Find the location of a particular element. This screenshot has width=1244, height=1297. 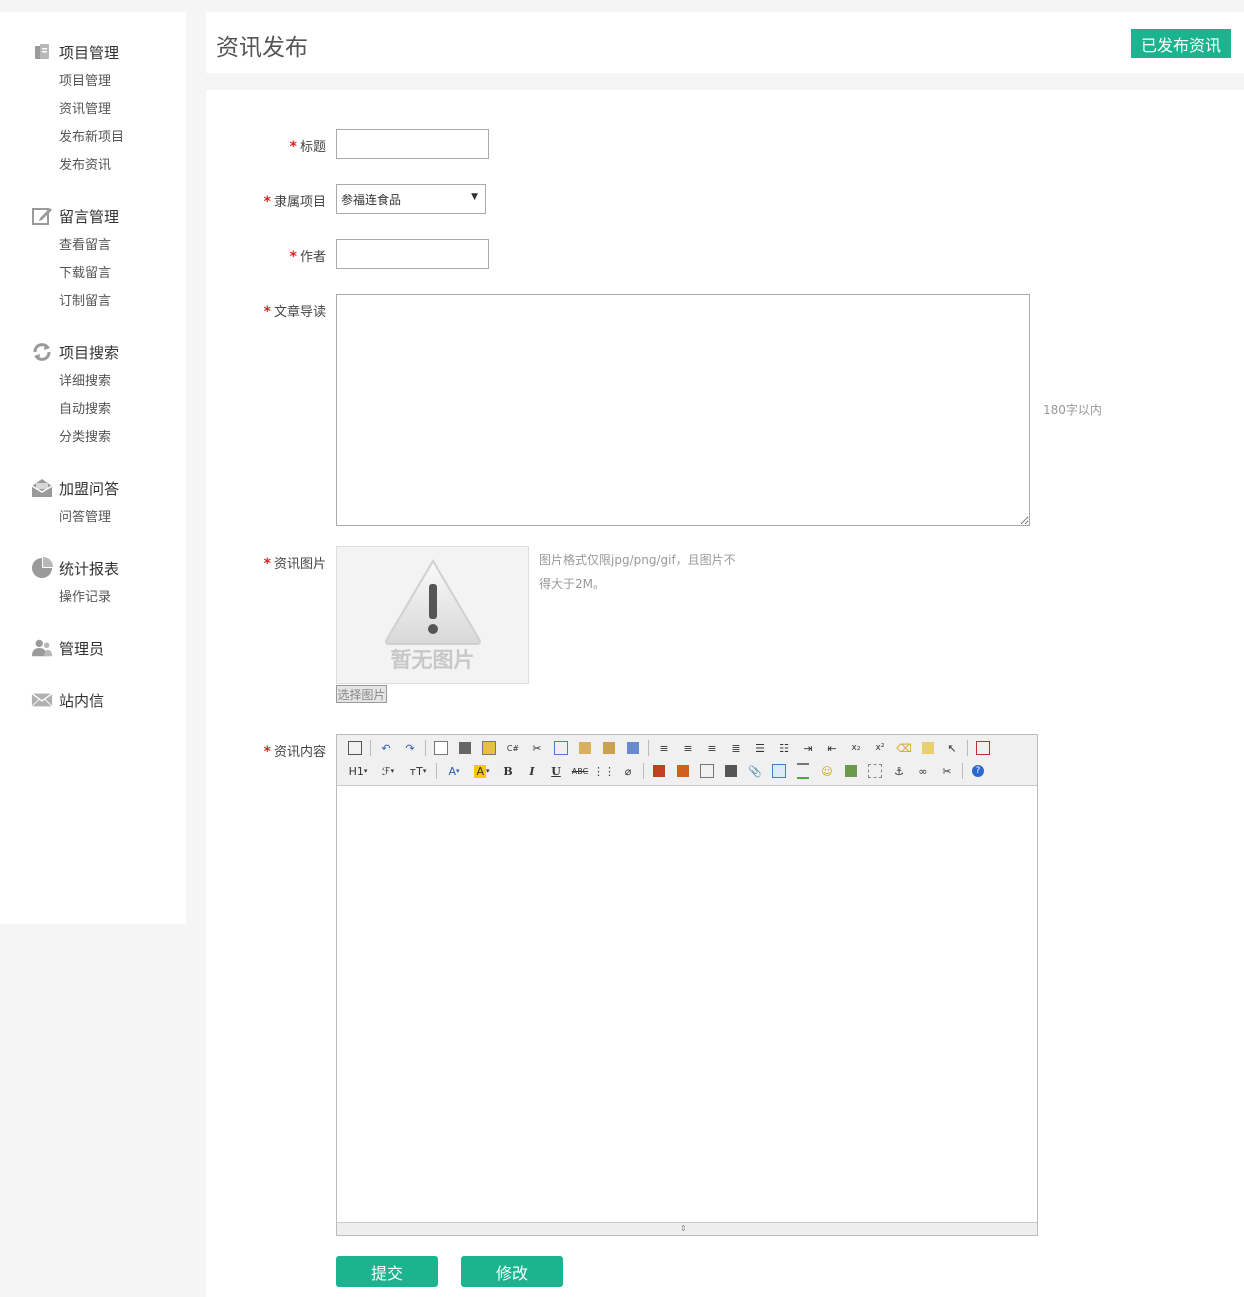

menu-group-title-stats: 统计报表 is located at coordinates (75, 568).